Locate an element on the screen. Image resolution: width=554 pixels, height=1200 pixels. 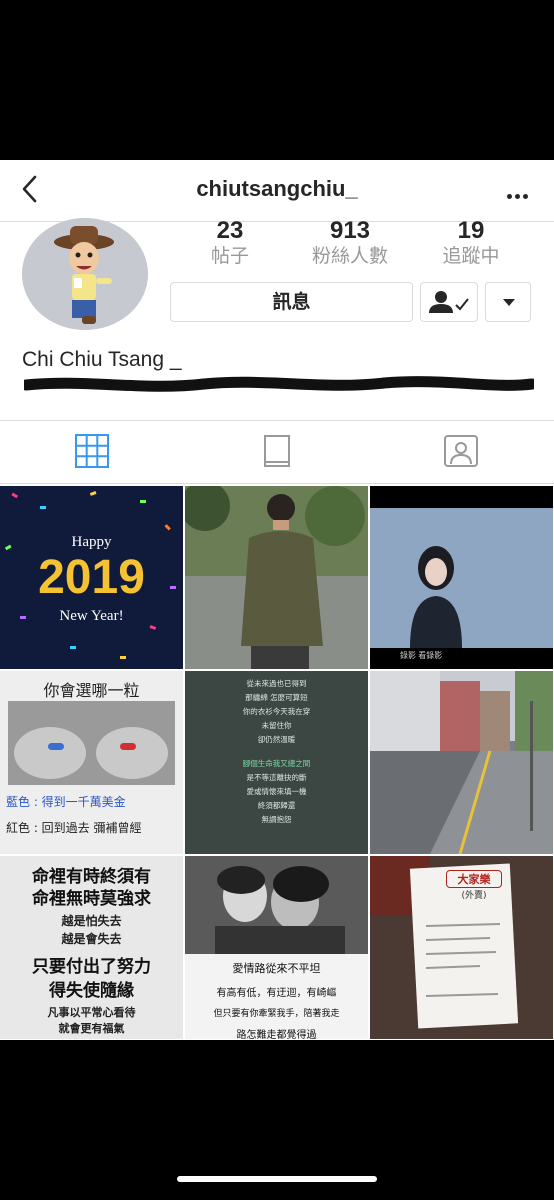
street-photo is located at coordinates (461, 762).